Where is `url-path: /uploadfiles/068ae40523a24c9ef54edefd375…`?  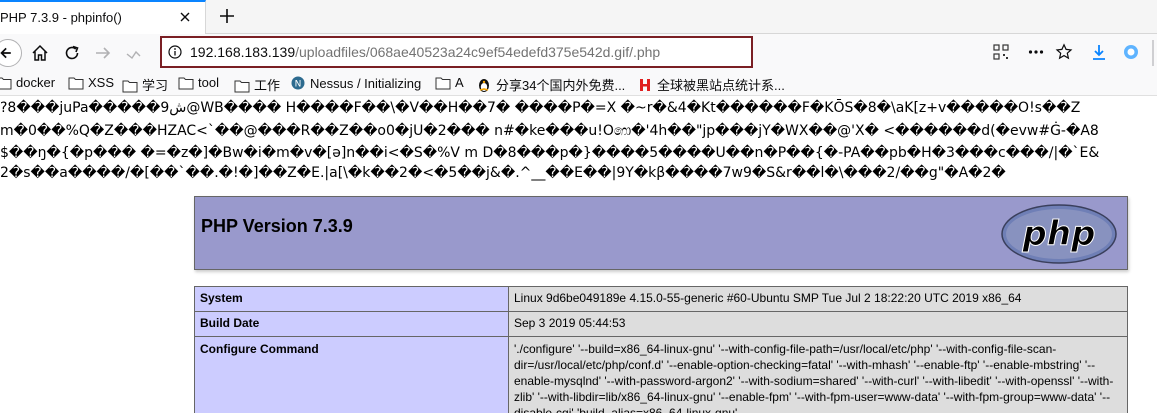 url-path: /uploadfiles/068ae40523a24c9ef54edefd375… is located at coordinates (478, 52).